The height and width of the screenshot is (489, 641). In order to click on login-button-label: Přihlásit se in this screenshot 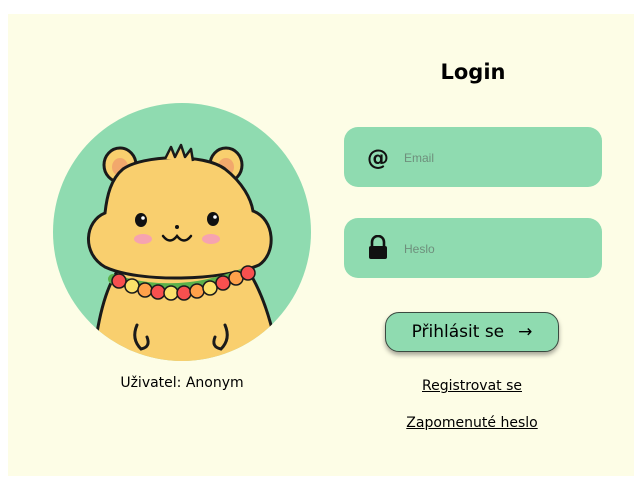, I will do `click(458, 332)`.